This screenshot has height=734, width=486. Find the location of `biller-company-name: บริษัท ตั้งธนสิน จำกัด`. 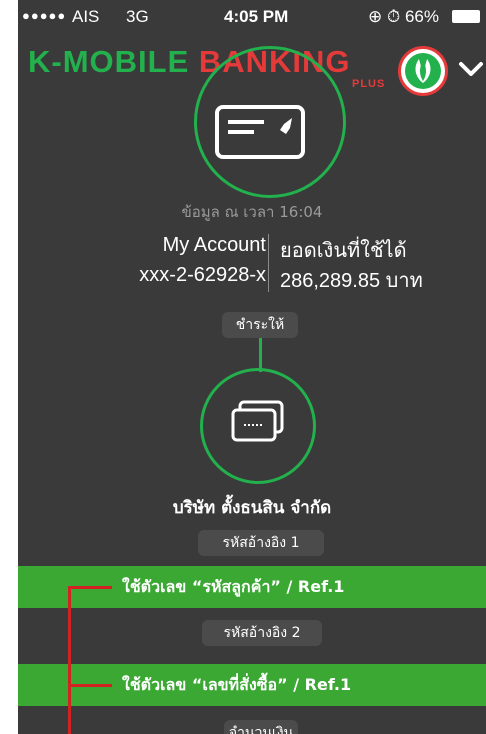

biller-company-name: บริษัท ตั้งธนสิน จำกัด is located at coordinates (252, 508).